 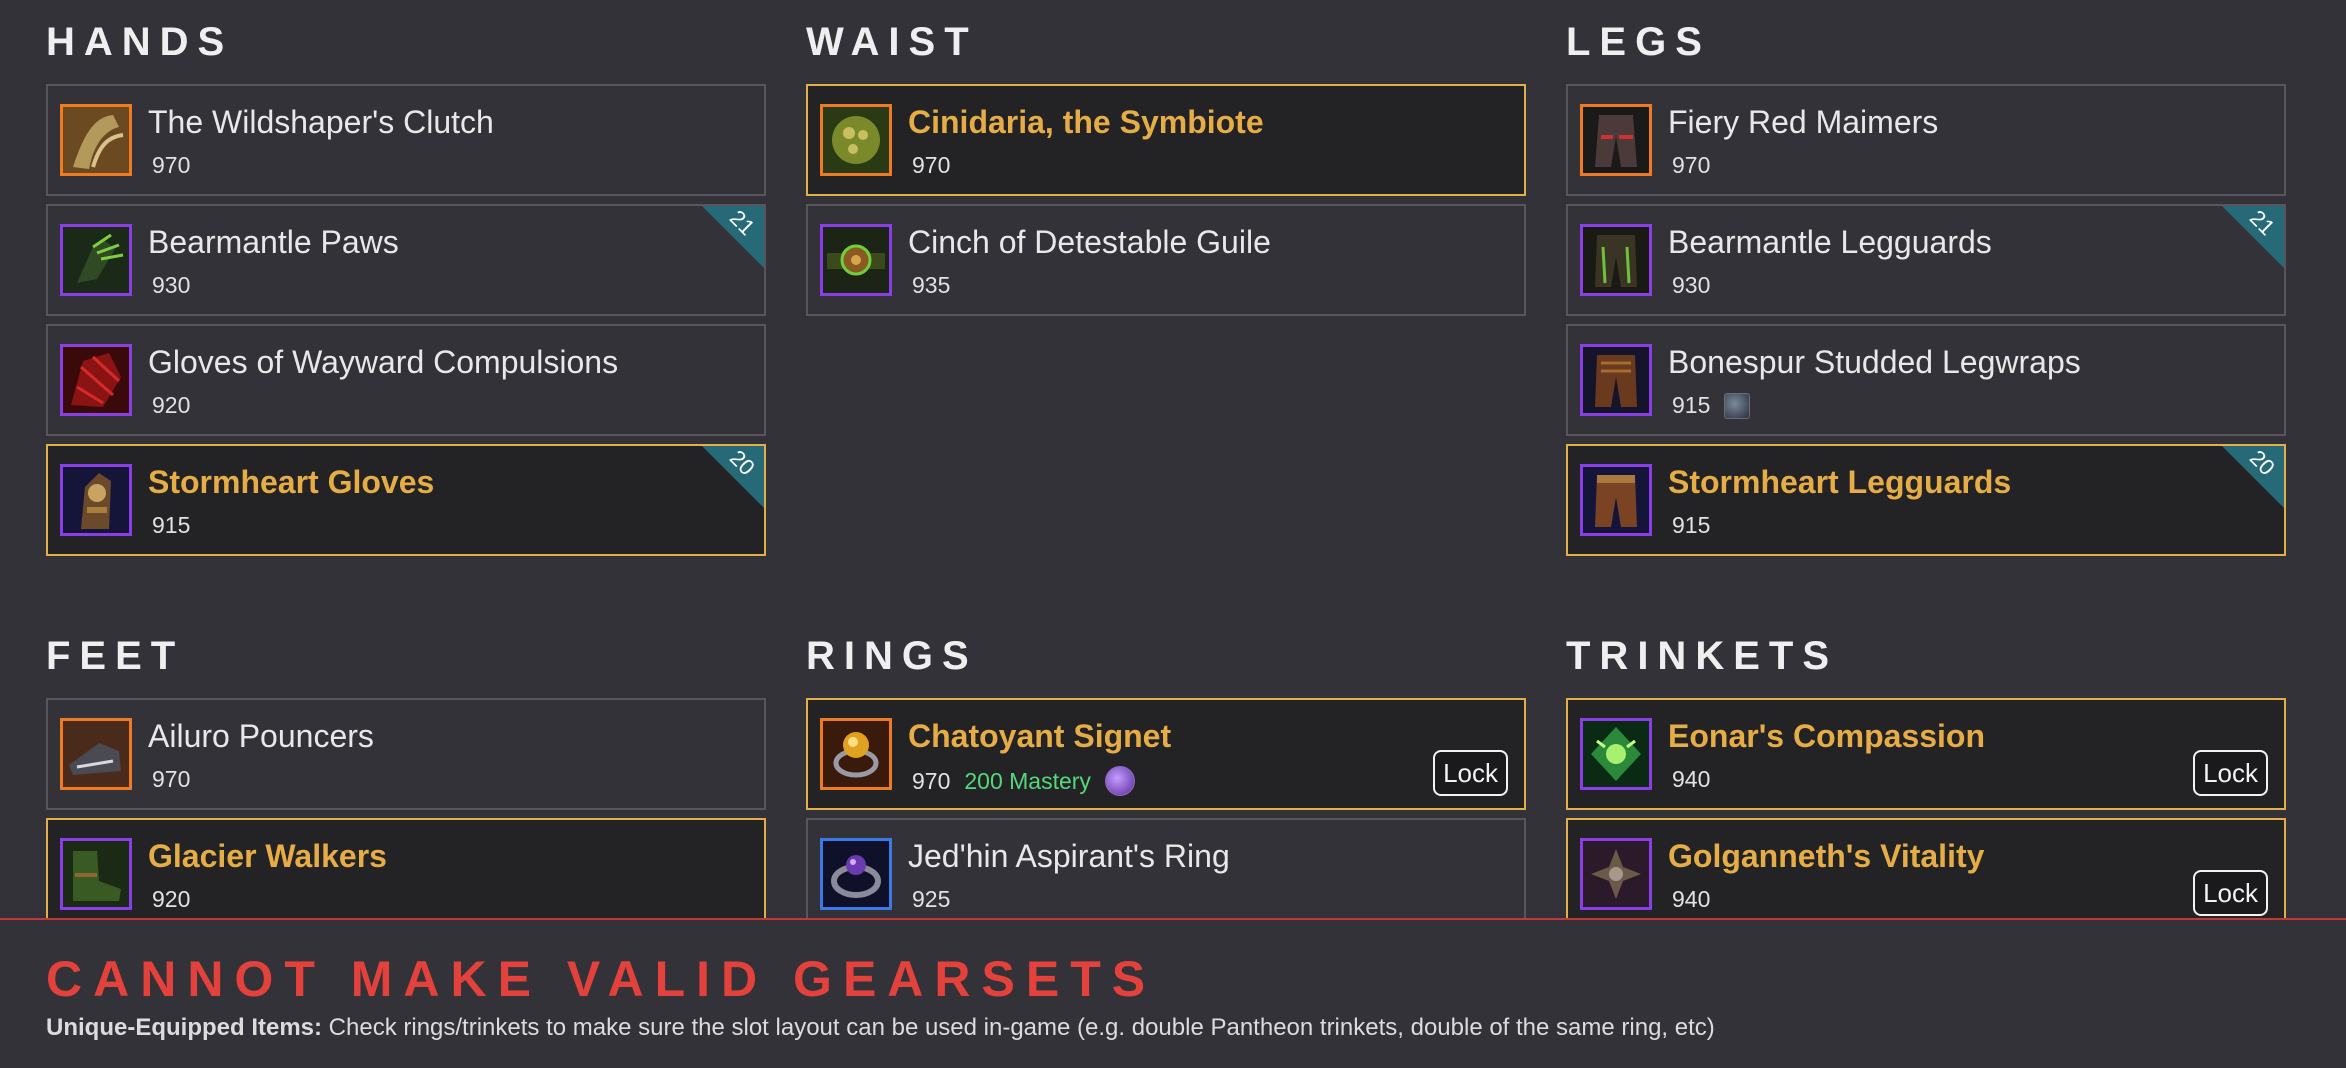 What do you see at coordinates (406, 868) in the screenshot?
I see `item-card-selected: Glacier Walkers 920` at bounding box center [406, 868].